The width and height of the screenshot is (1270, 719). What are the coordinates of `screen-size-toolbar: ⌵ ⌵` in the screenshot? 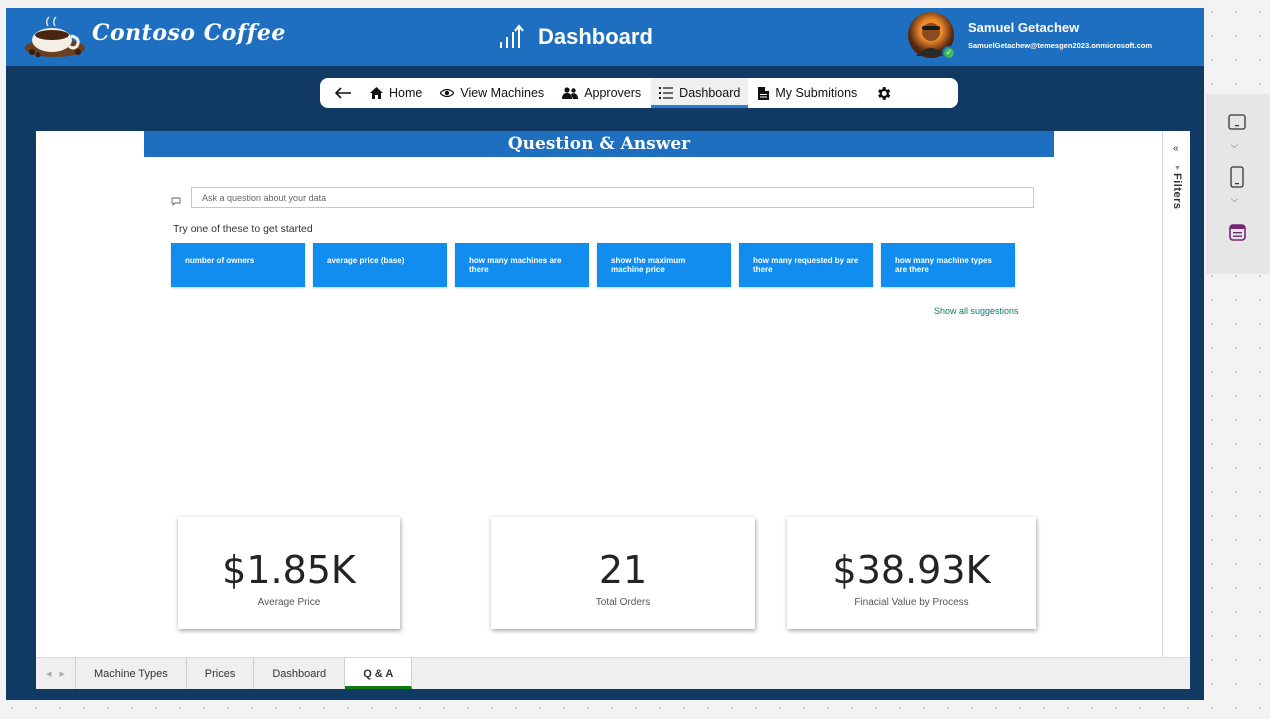 It's located at (1238, 184).